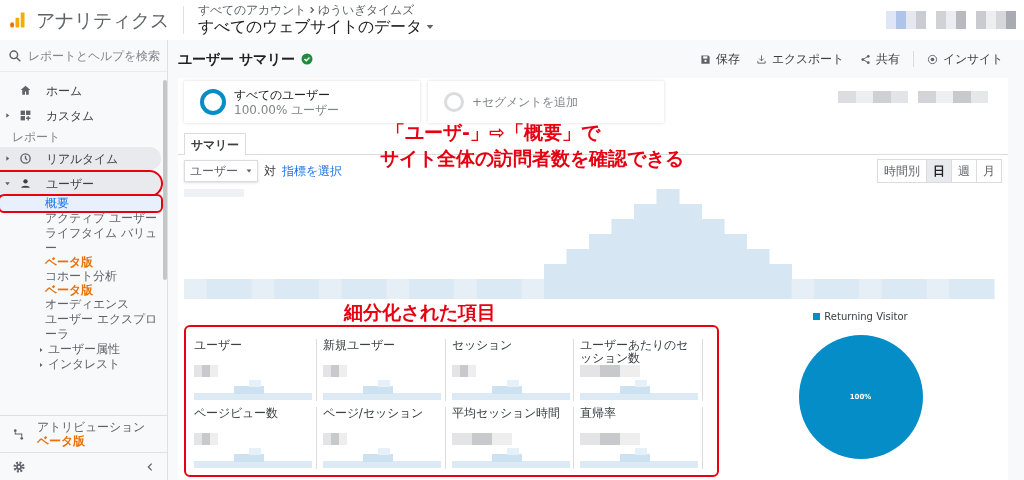 Image resolution: width=1024 pixels, height=480 pixels. I want to click on metric-label: ページビュー数, so click(236, 414).